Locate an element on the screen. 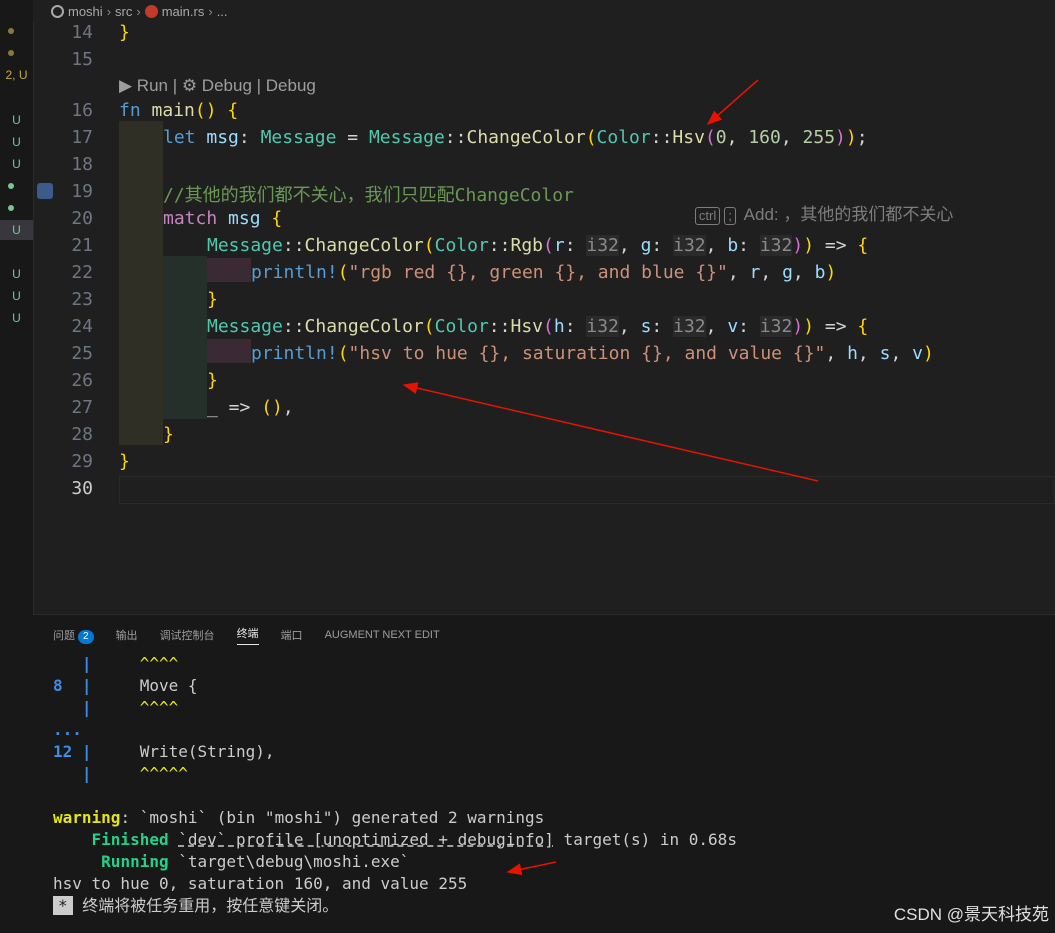 The height and width of the screenshot is (933, 1055). arrow-to-hsv is located at coordinates (732, 102).